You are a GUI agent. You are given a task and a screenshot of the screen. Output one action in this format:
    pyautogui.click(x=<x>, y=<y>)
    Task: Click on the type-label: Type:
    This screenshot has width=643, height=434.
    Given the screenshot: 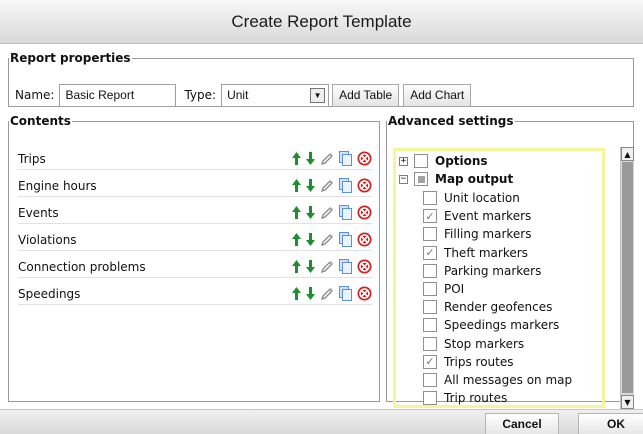 What is the action you would take?
    pyautogui.click(x=200, y=95)
    